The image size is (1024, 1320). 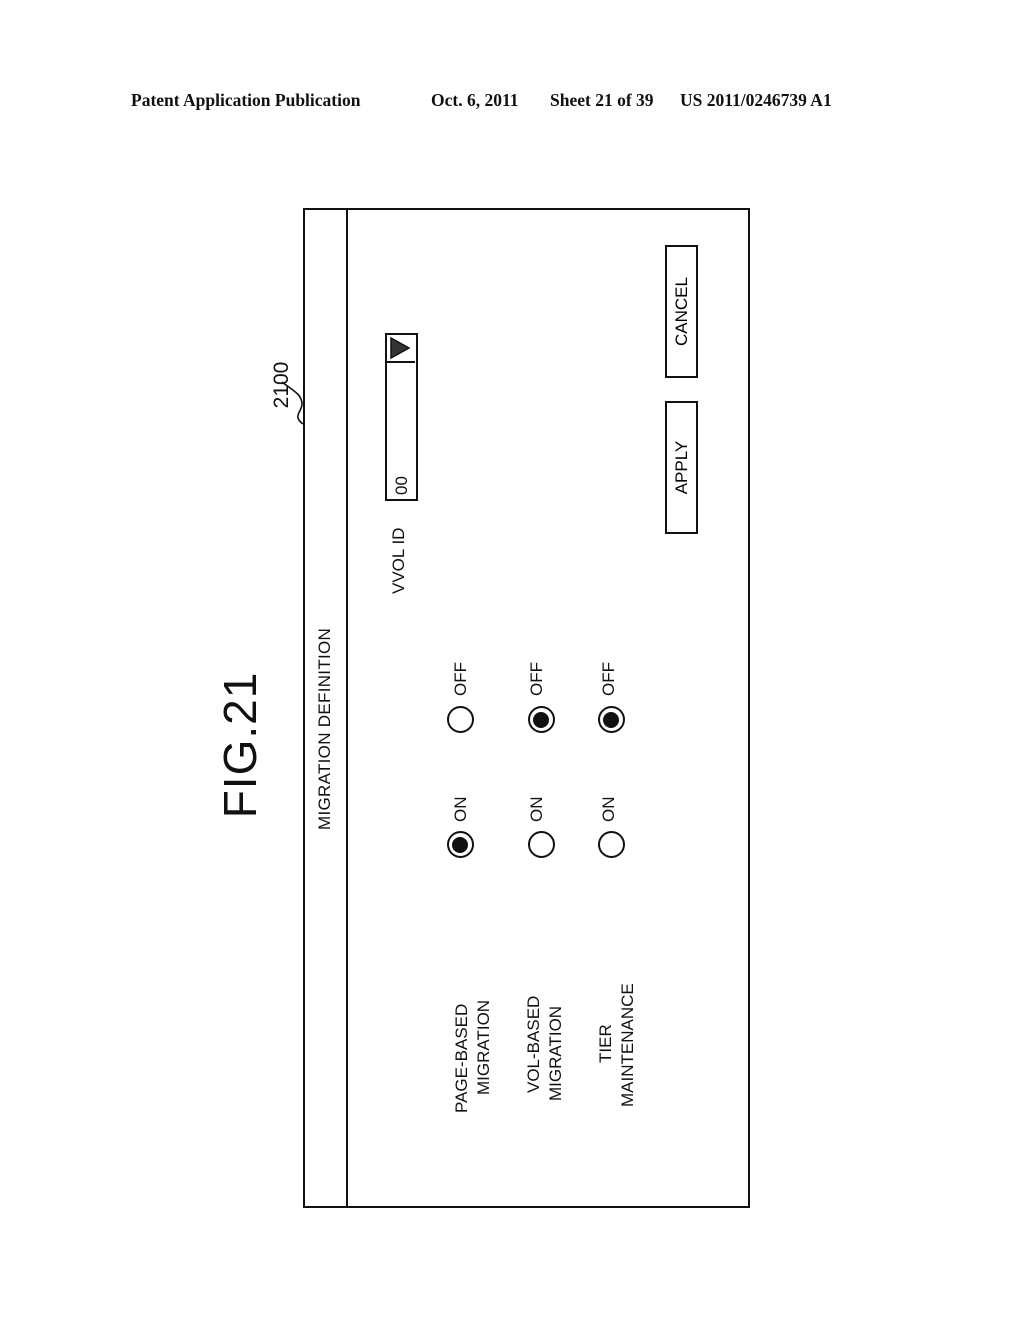 I want to click on tier-maintenance-off-radio, so click(x=611, y=719).